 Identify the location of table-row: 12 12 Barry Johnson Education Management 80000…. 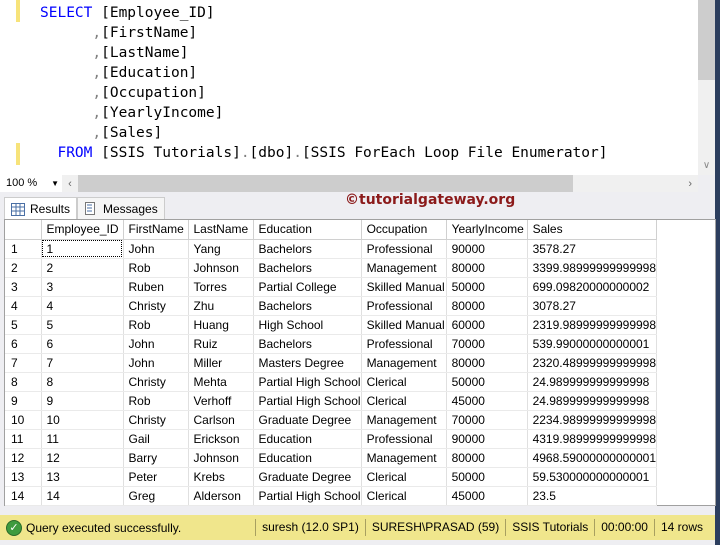
(331, 458).